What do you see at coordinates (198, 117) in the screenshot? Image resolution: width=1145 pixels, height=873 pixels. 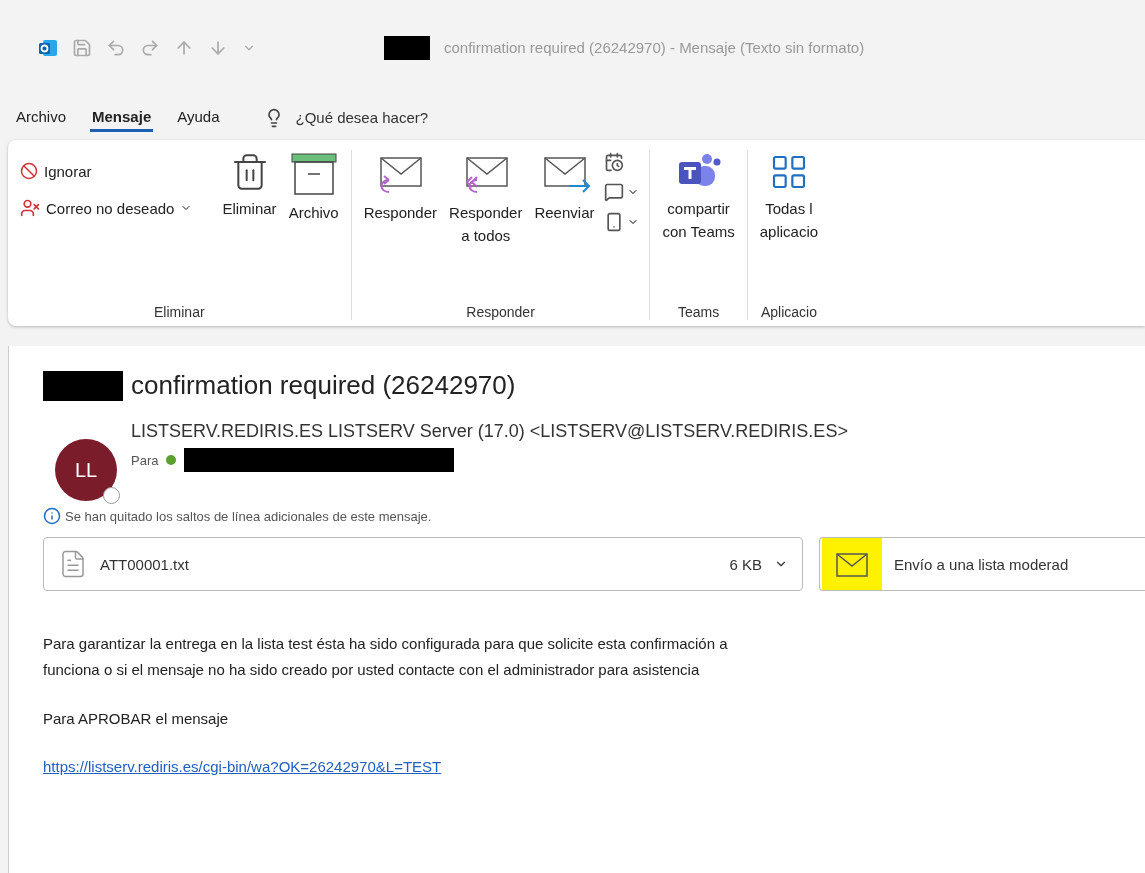 I see `menu-tab: Ayuda` at bounding box center [198, 117].